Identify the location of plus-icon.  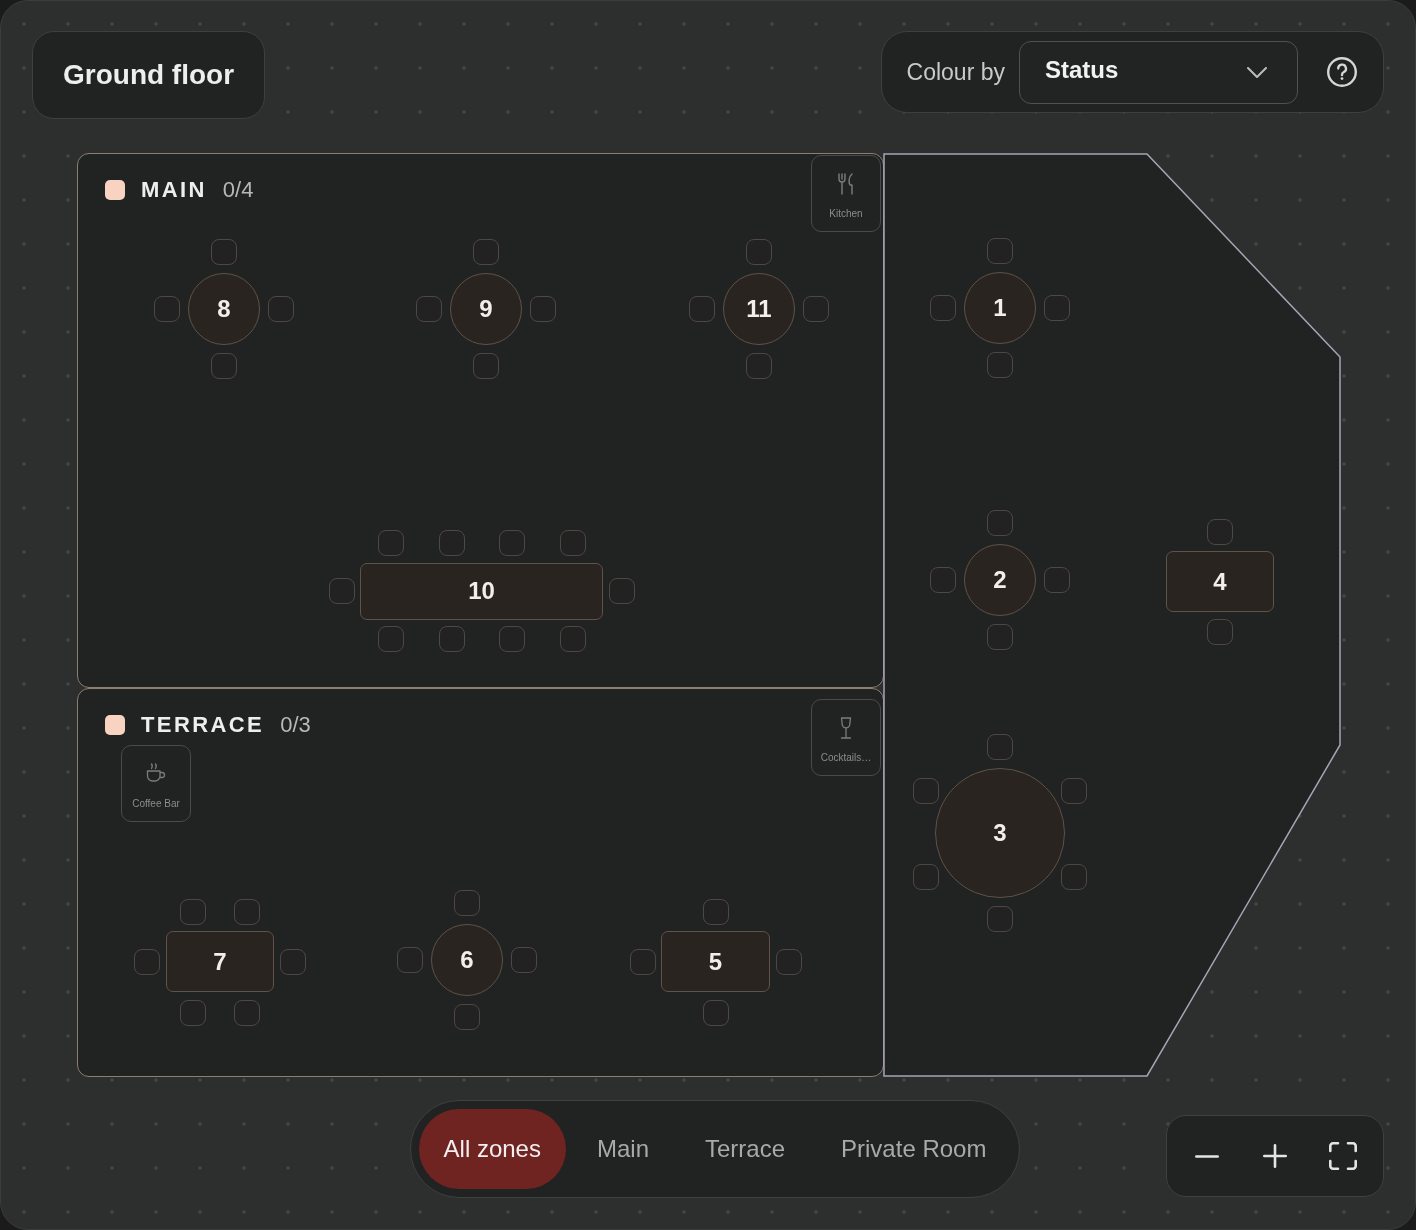
(1275, 1156).